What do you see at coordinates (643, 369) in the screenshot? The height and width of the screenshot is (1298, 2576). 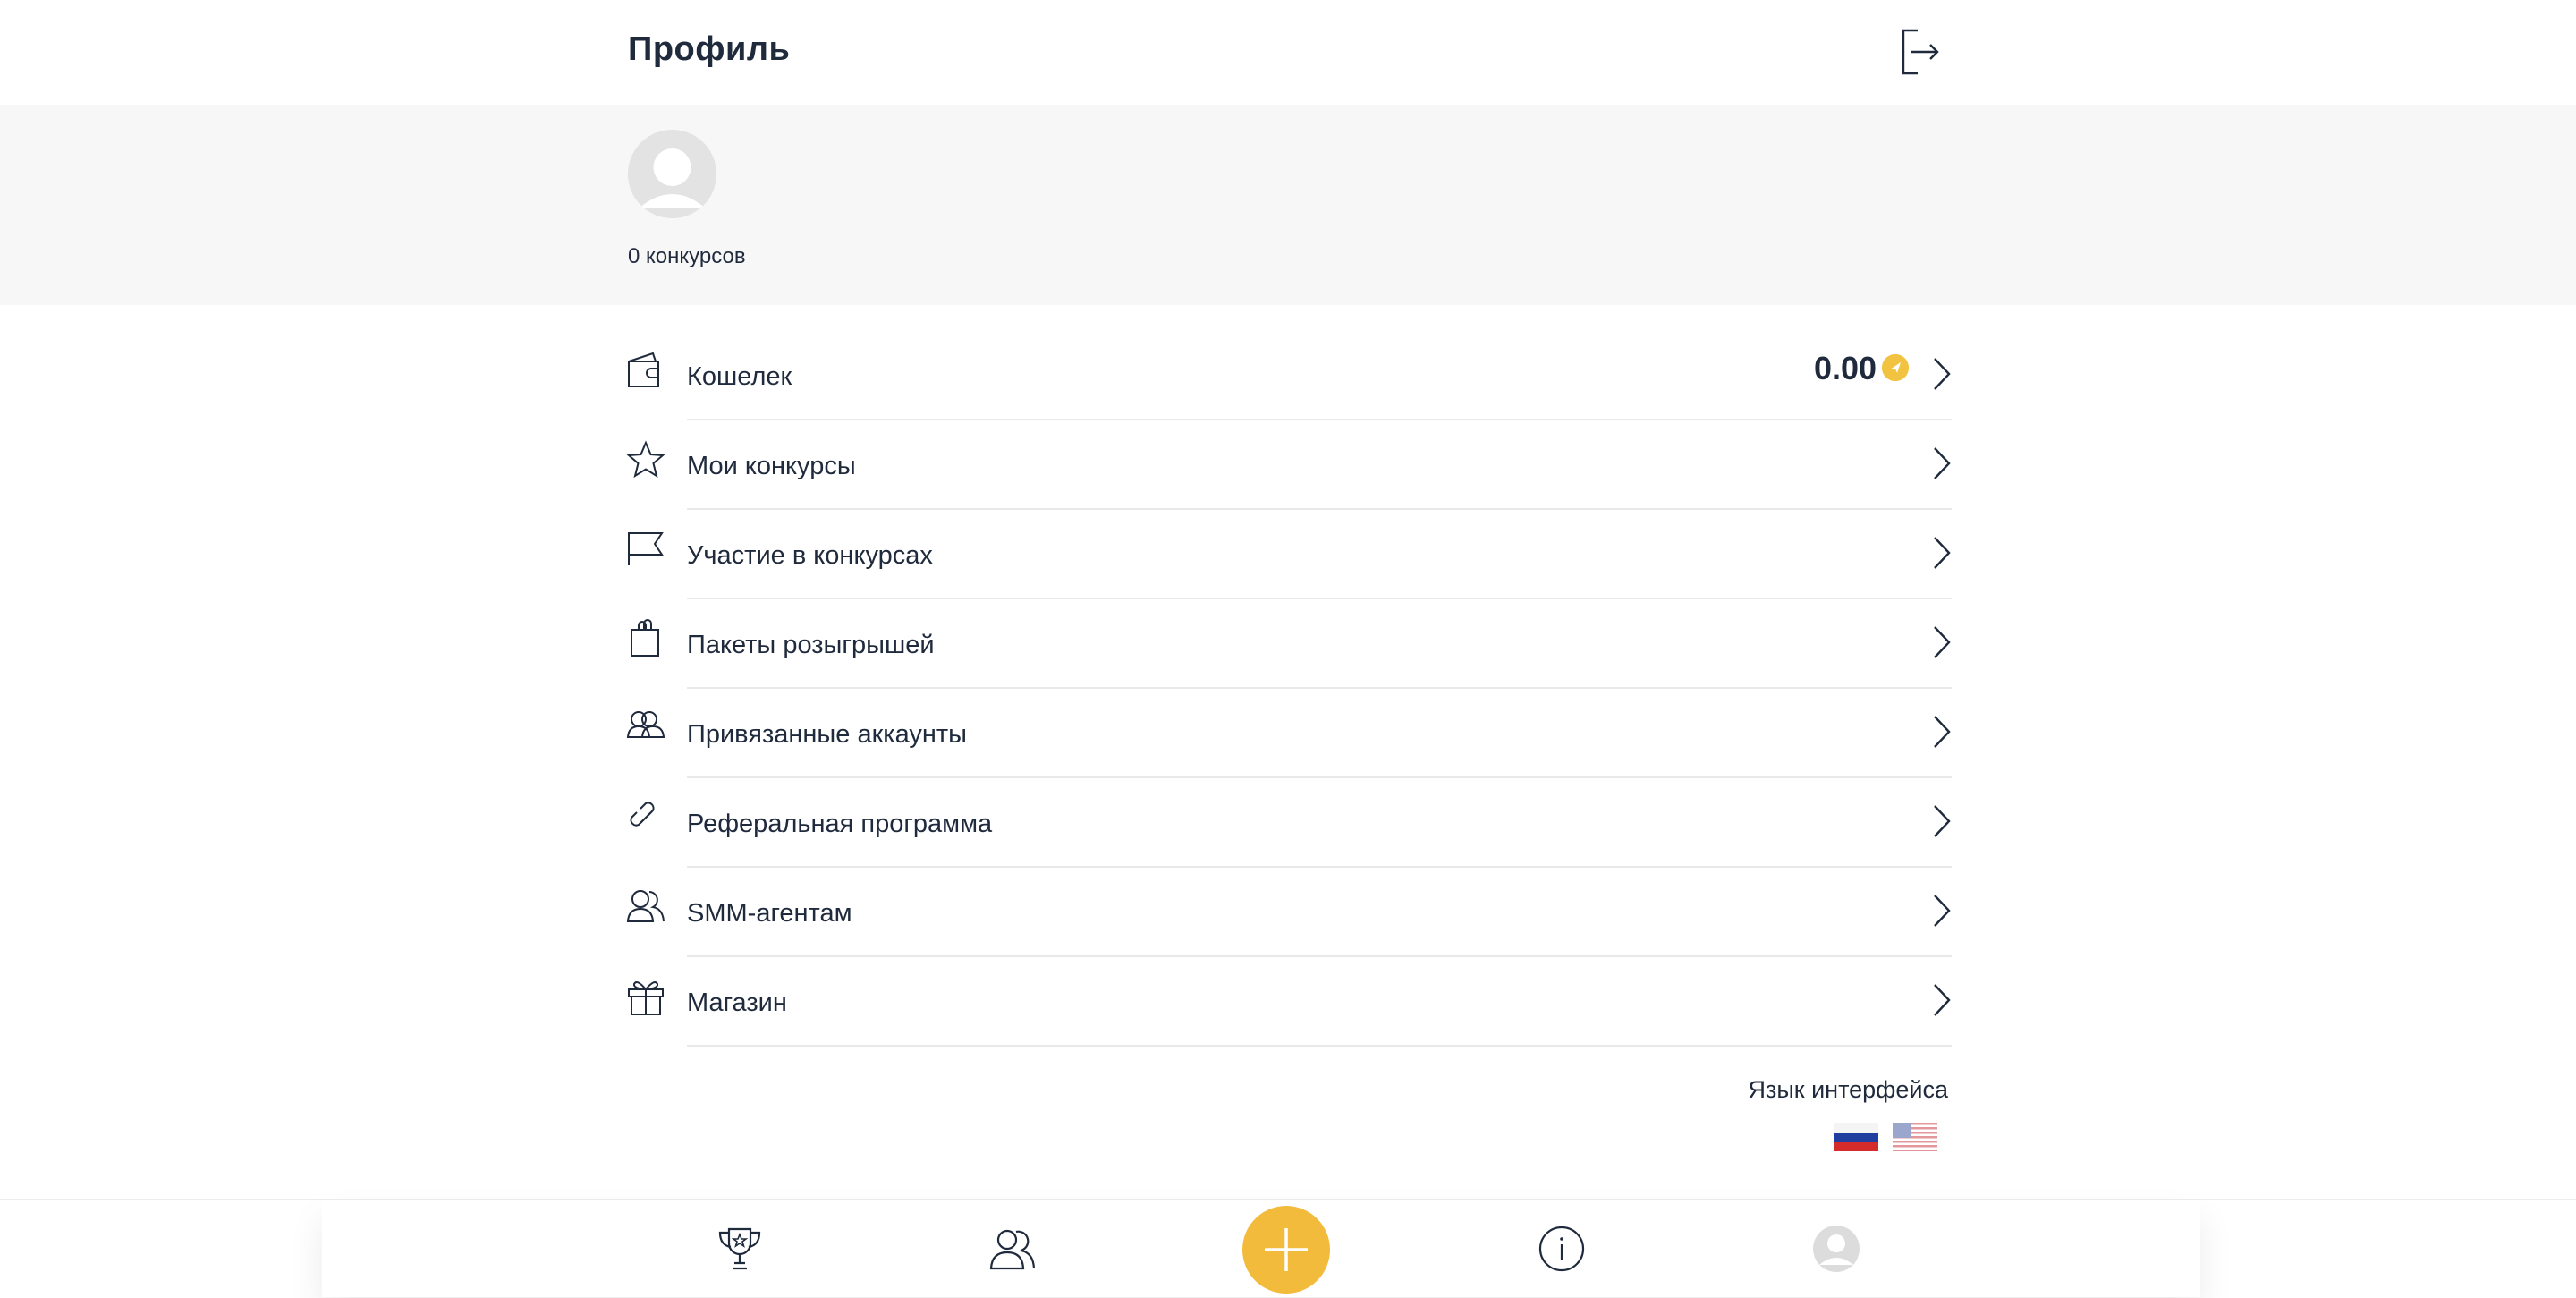 I see `wallet-icon` at bounding box center [643, 369].